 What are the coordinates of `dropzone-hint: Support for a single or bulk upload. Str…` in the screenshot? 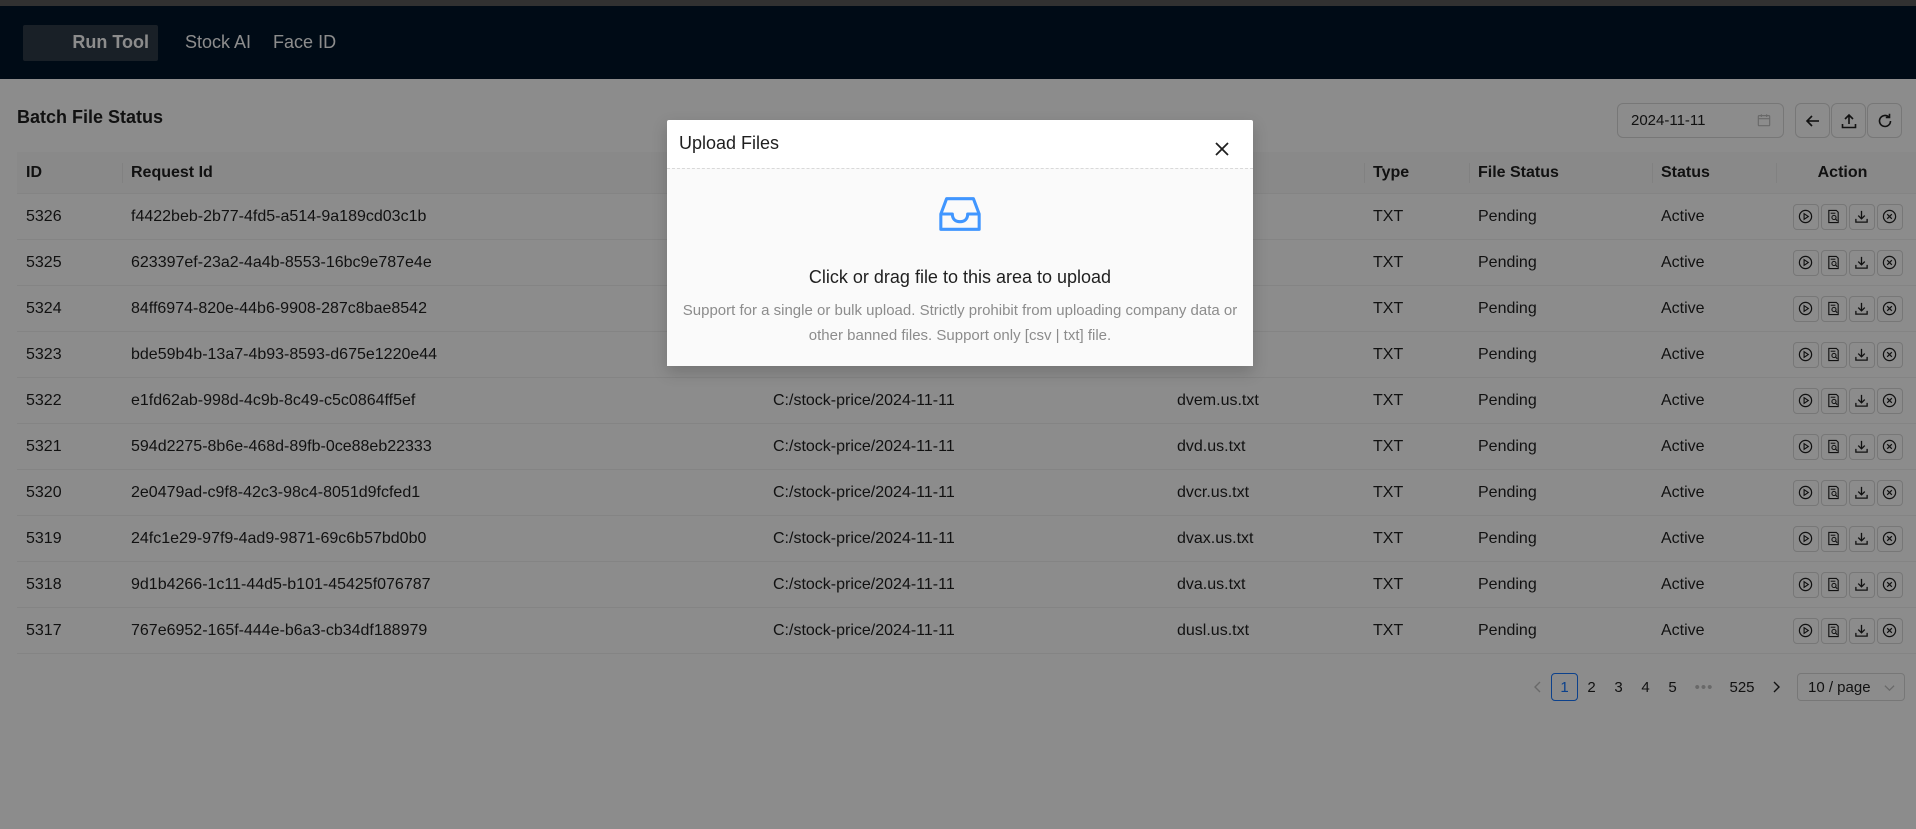 It's located at (960, 323).